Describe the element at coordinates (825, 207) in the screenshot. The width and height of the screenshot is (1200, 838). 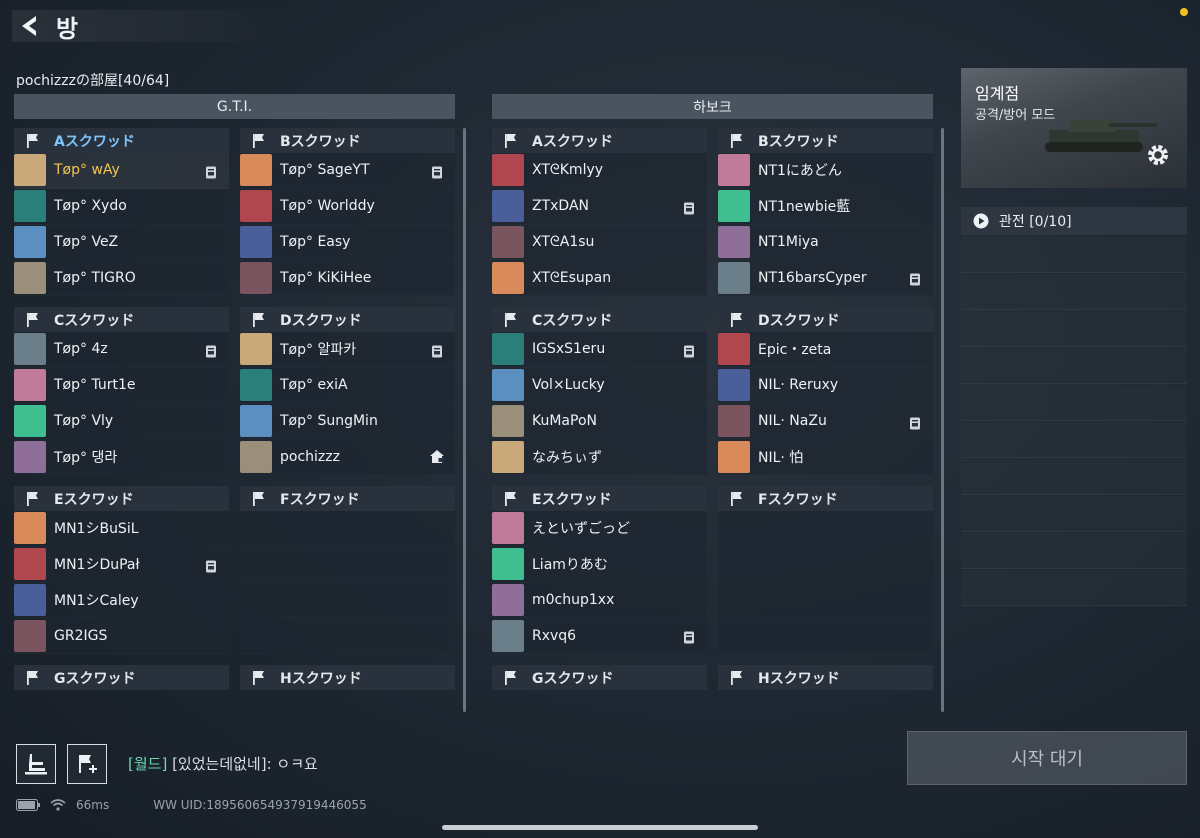
I see `player-slot: NT1newbie藍` at that location.